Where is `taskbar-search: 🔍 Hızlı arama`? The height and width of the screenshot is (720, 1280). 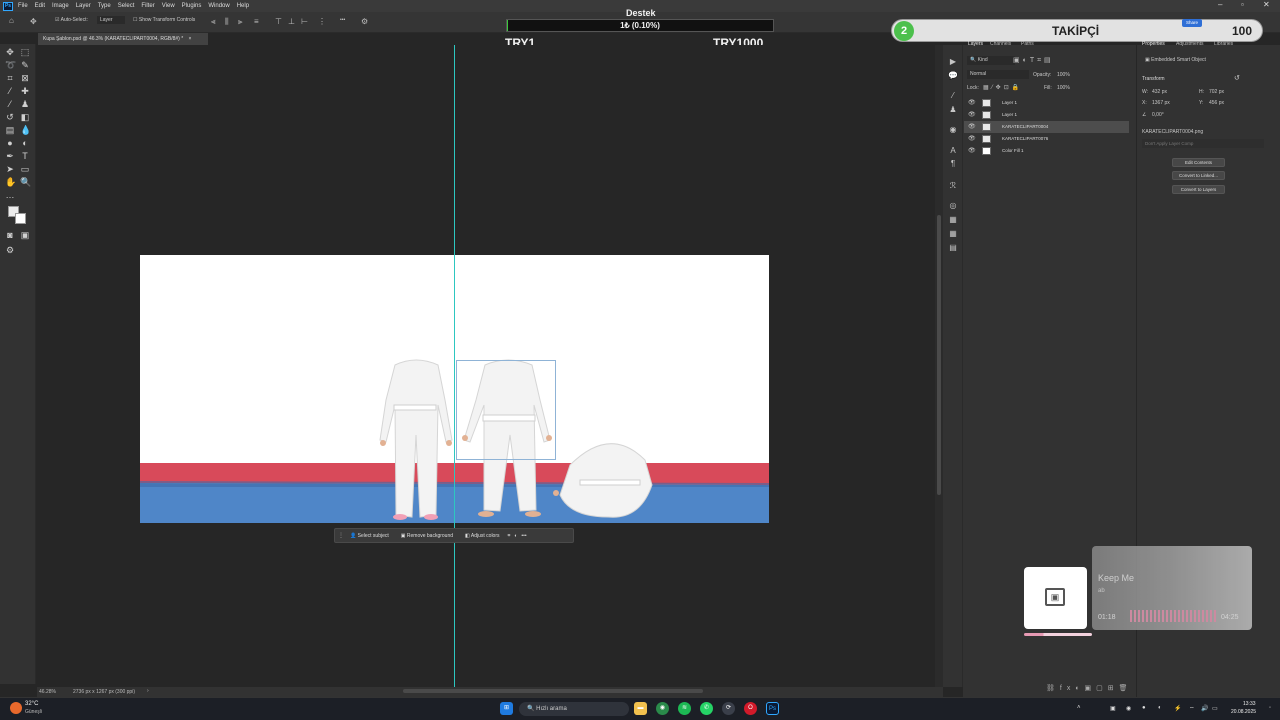
taskbar-search: 🔍 Hızlı arama is located at coordinates (574, 709).